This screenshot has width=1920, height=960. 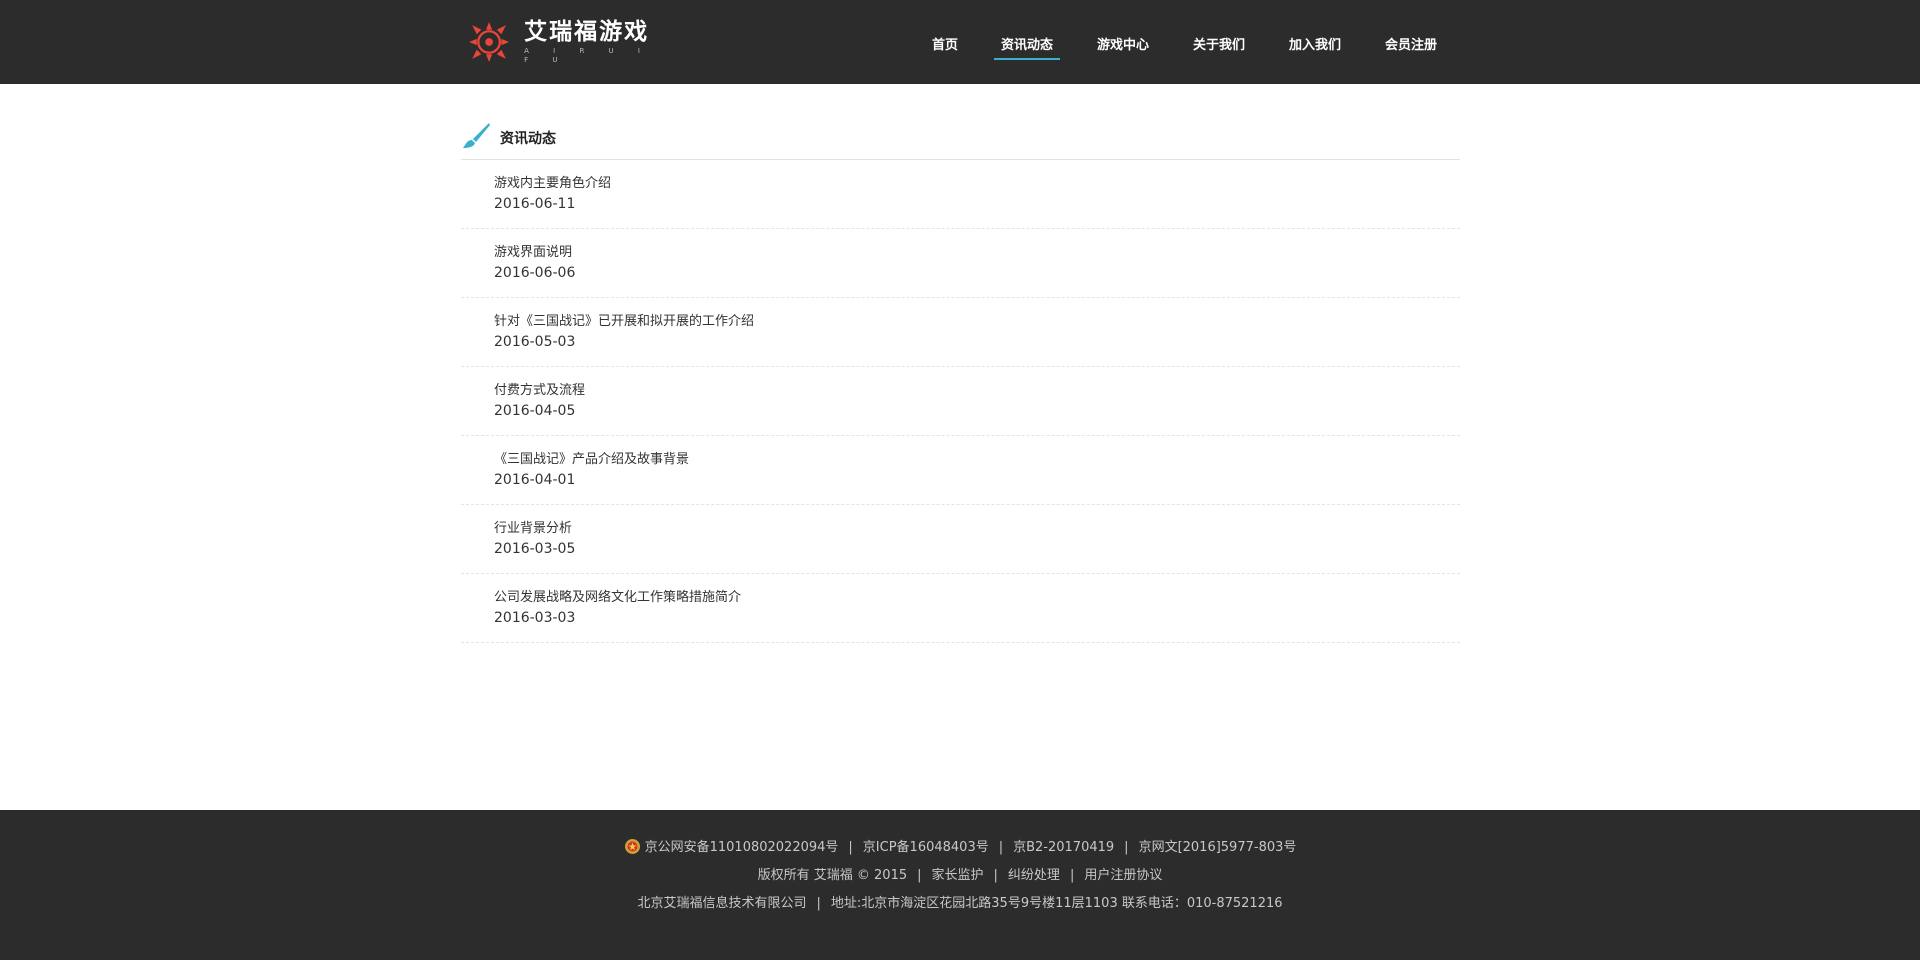 What do you see at coordinates (960, 139) in the screenshot?
I see `section-header: 资讯动态` at bounding box center [960, 139].